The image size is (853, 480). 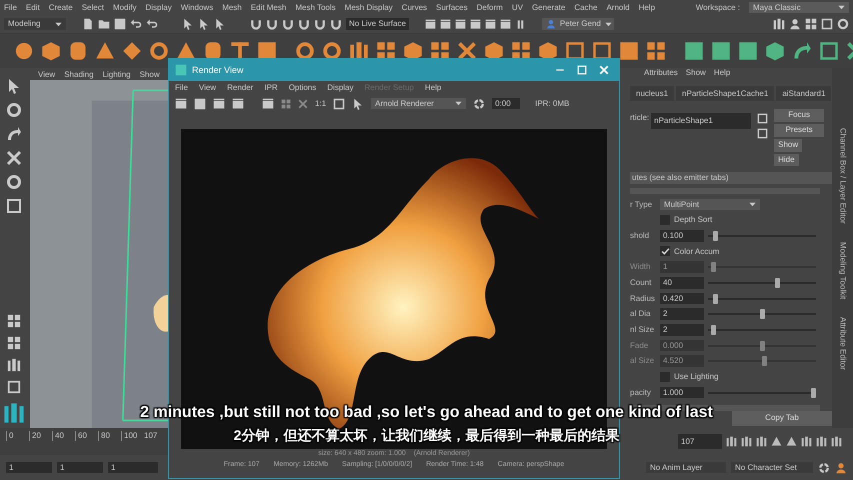 What do you see at coordinates (586, 7) in the screenshot?
I see `menu-item: Cache` at bounding box center [586, 7].